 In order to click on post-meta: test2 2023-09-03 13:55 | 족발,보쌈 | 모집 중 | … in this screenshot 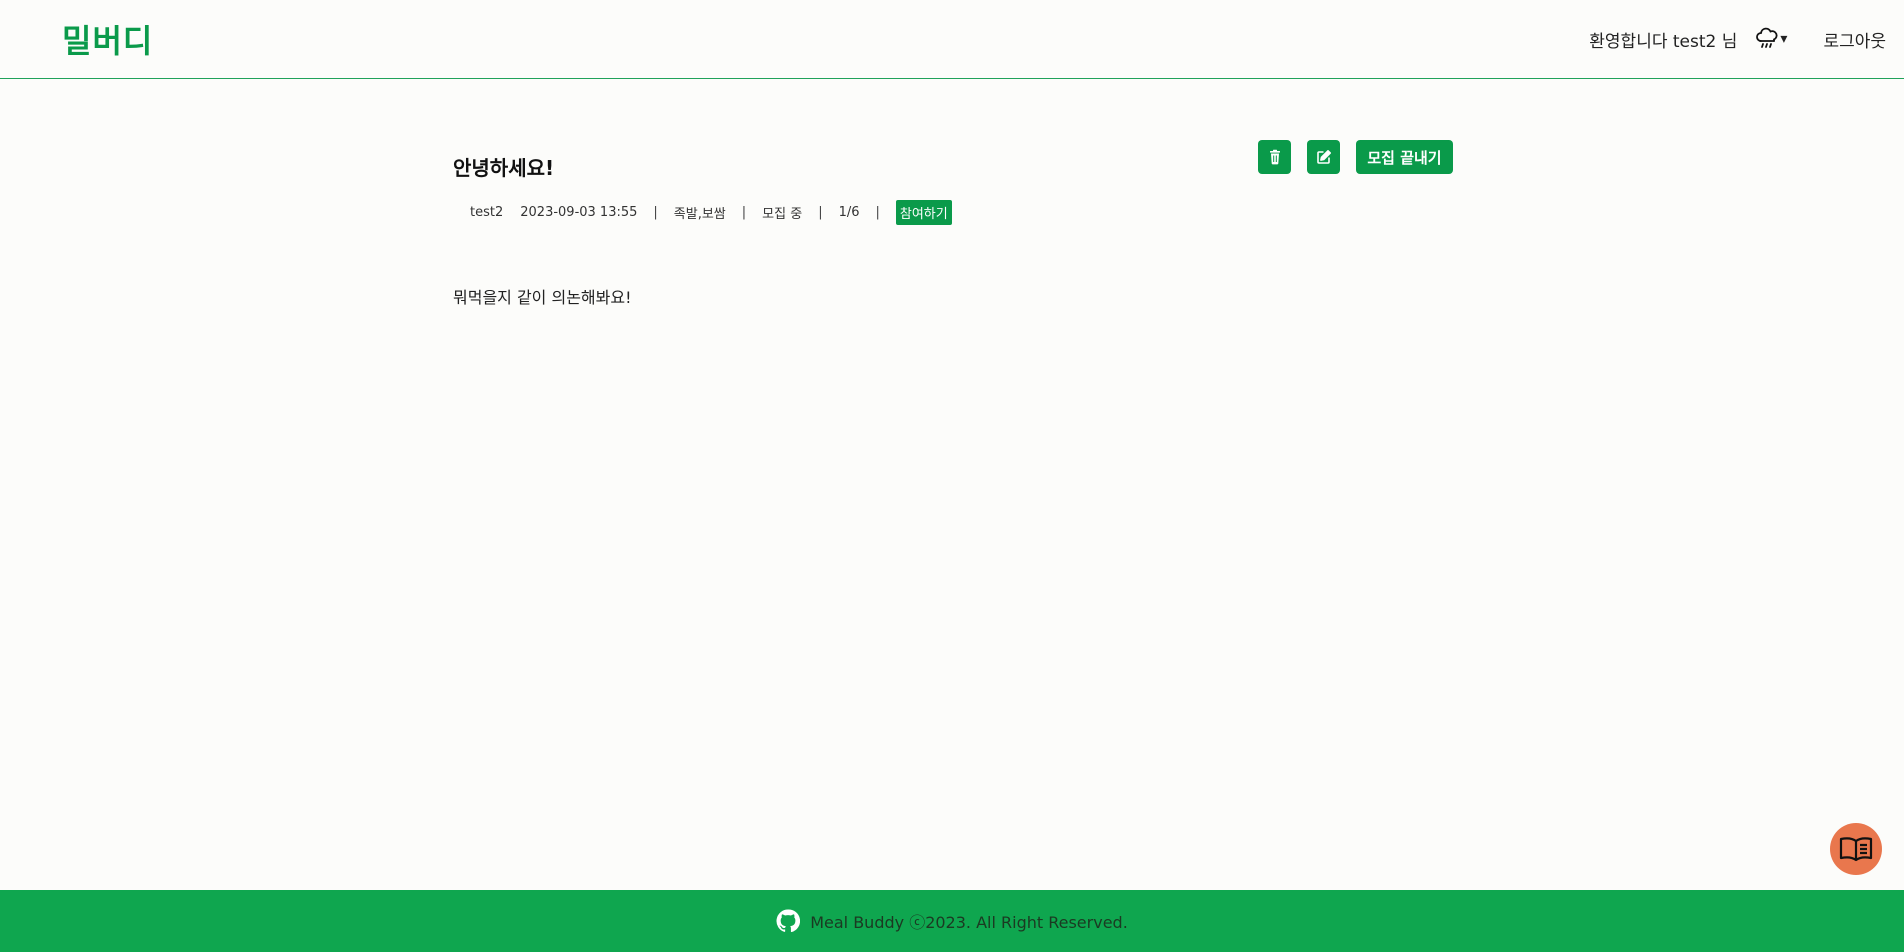, I will do `click(702, 212)`.